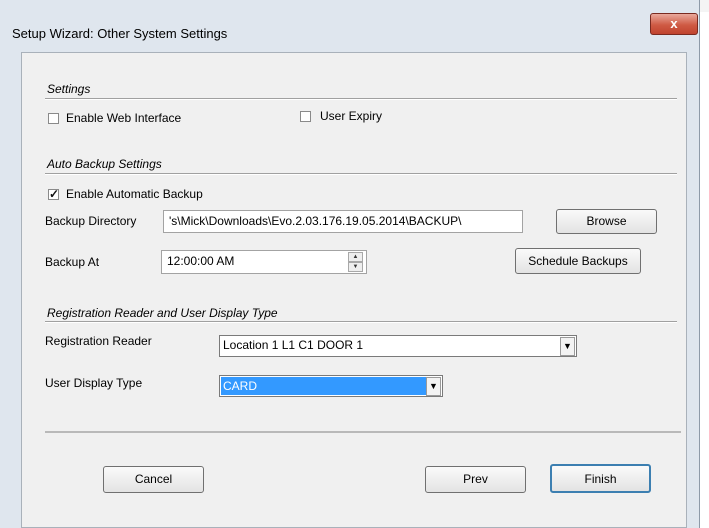 This screenshot has height=528, width=709. What do you see at coordinates (361, 99) in the screenshot?
I see `settings-separator` at bounding box center [361, 99].